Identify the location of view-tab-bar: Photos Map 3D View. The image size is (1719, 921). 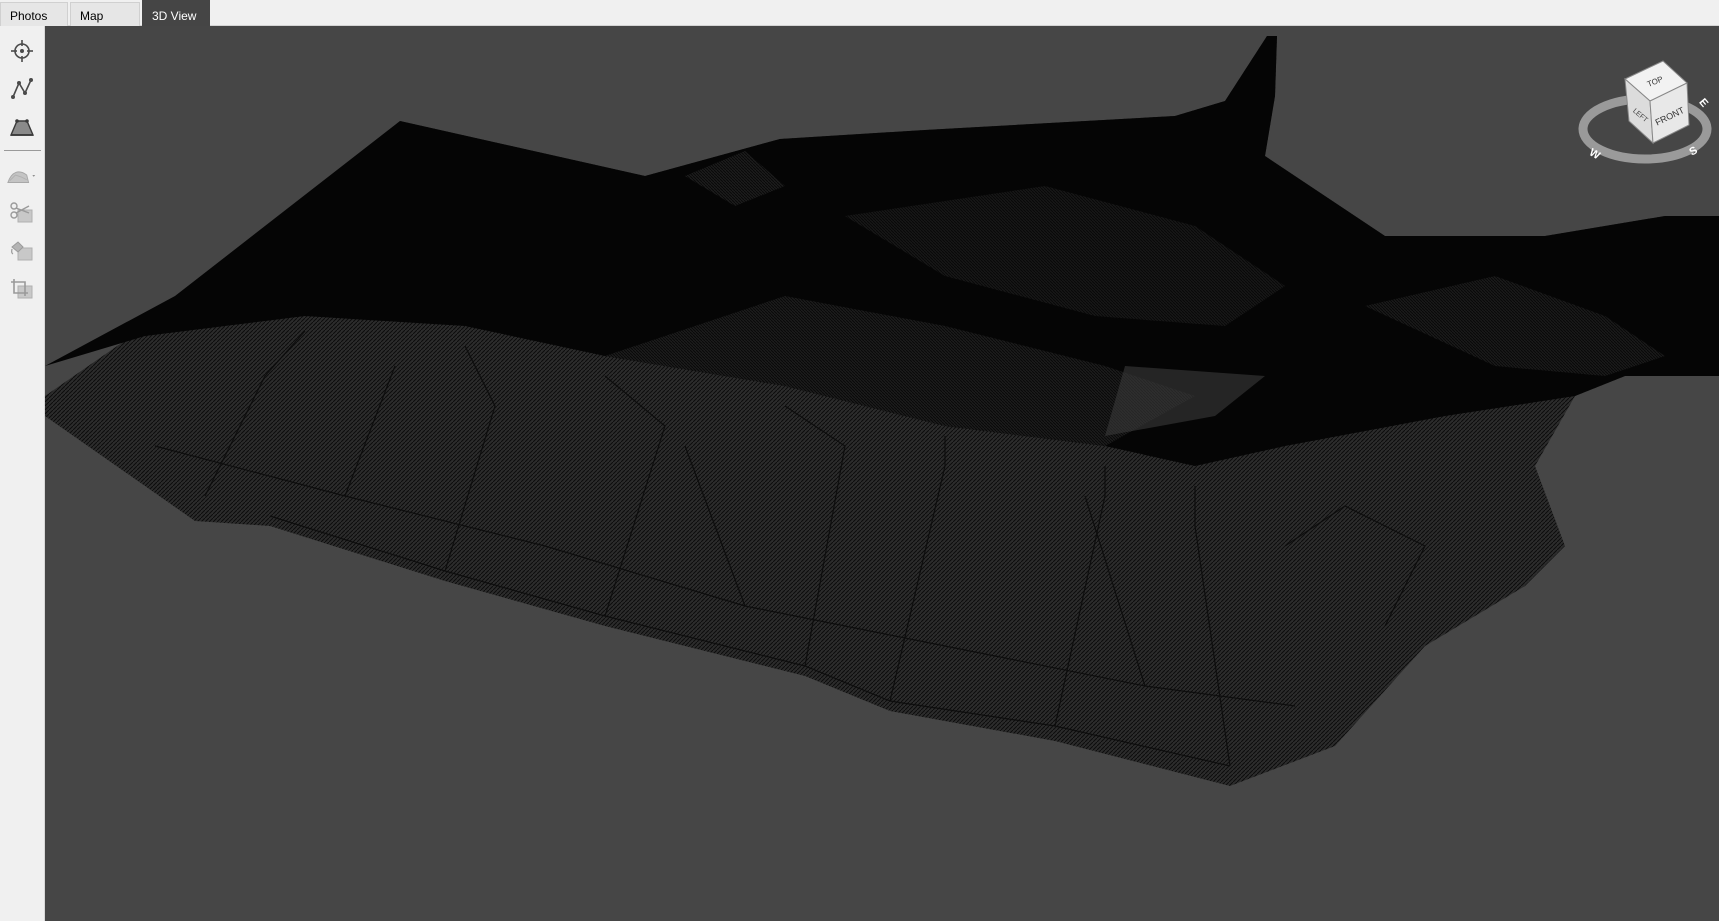
(859, 13).